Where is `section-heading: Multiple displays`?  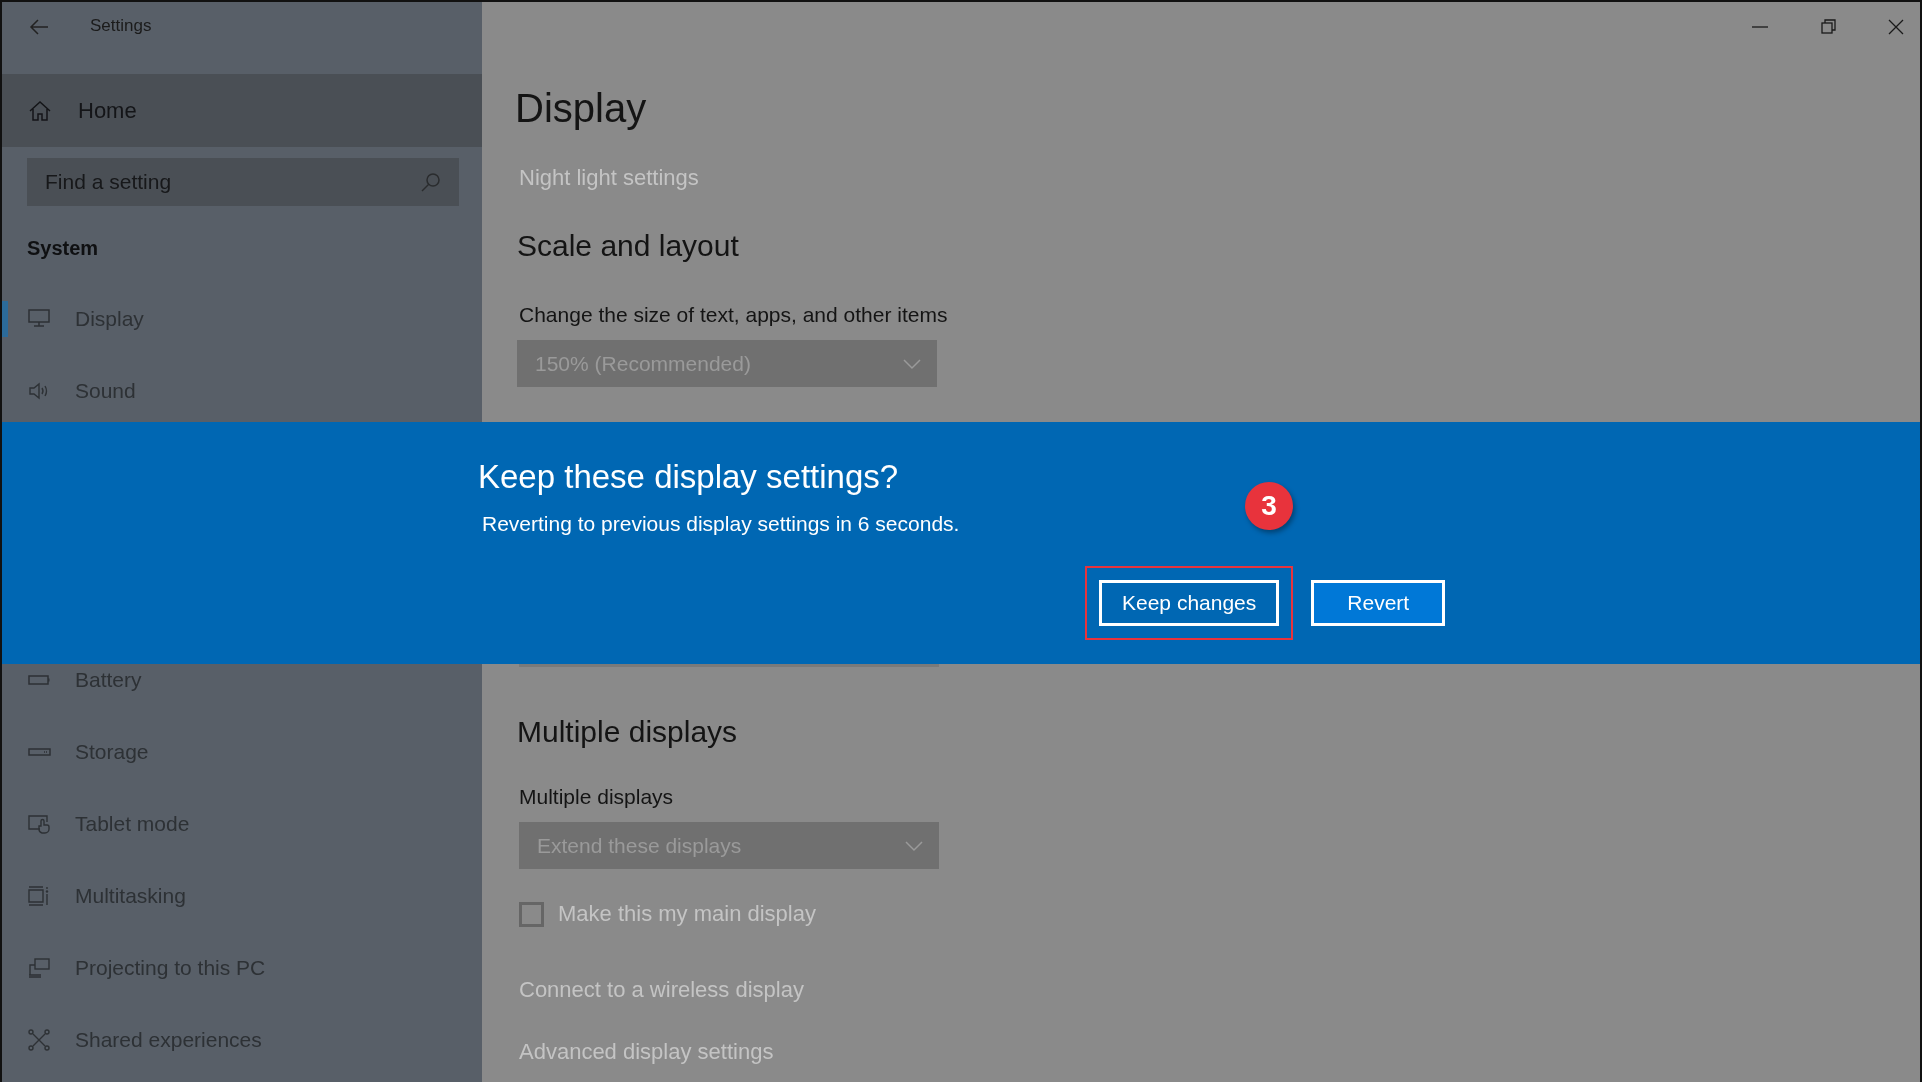
section-heading: Multiple displays is located at coordinates (628, 732).